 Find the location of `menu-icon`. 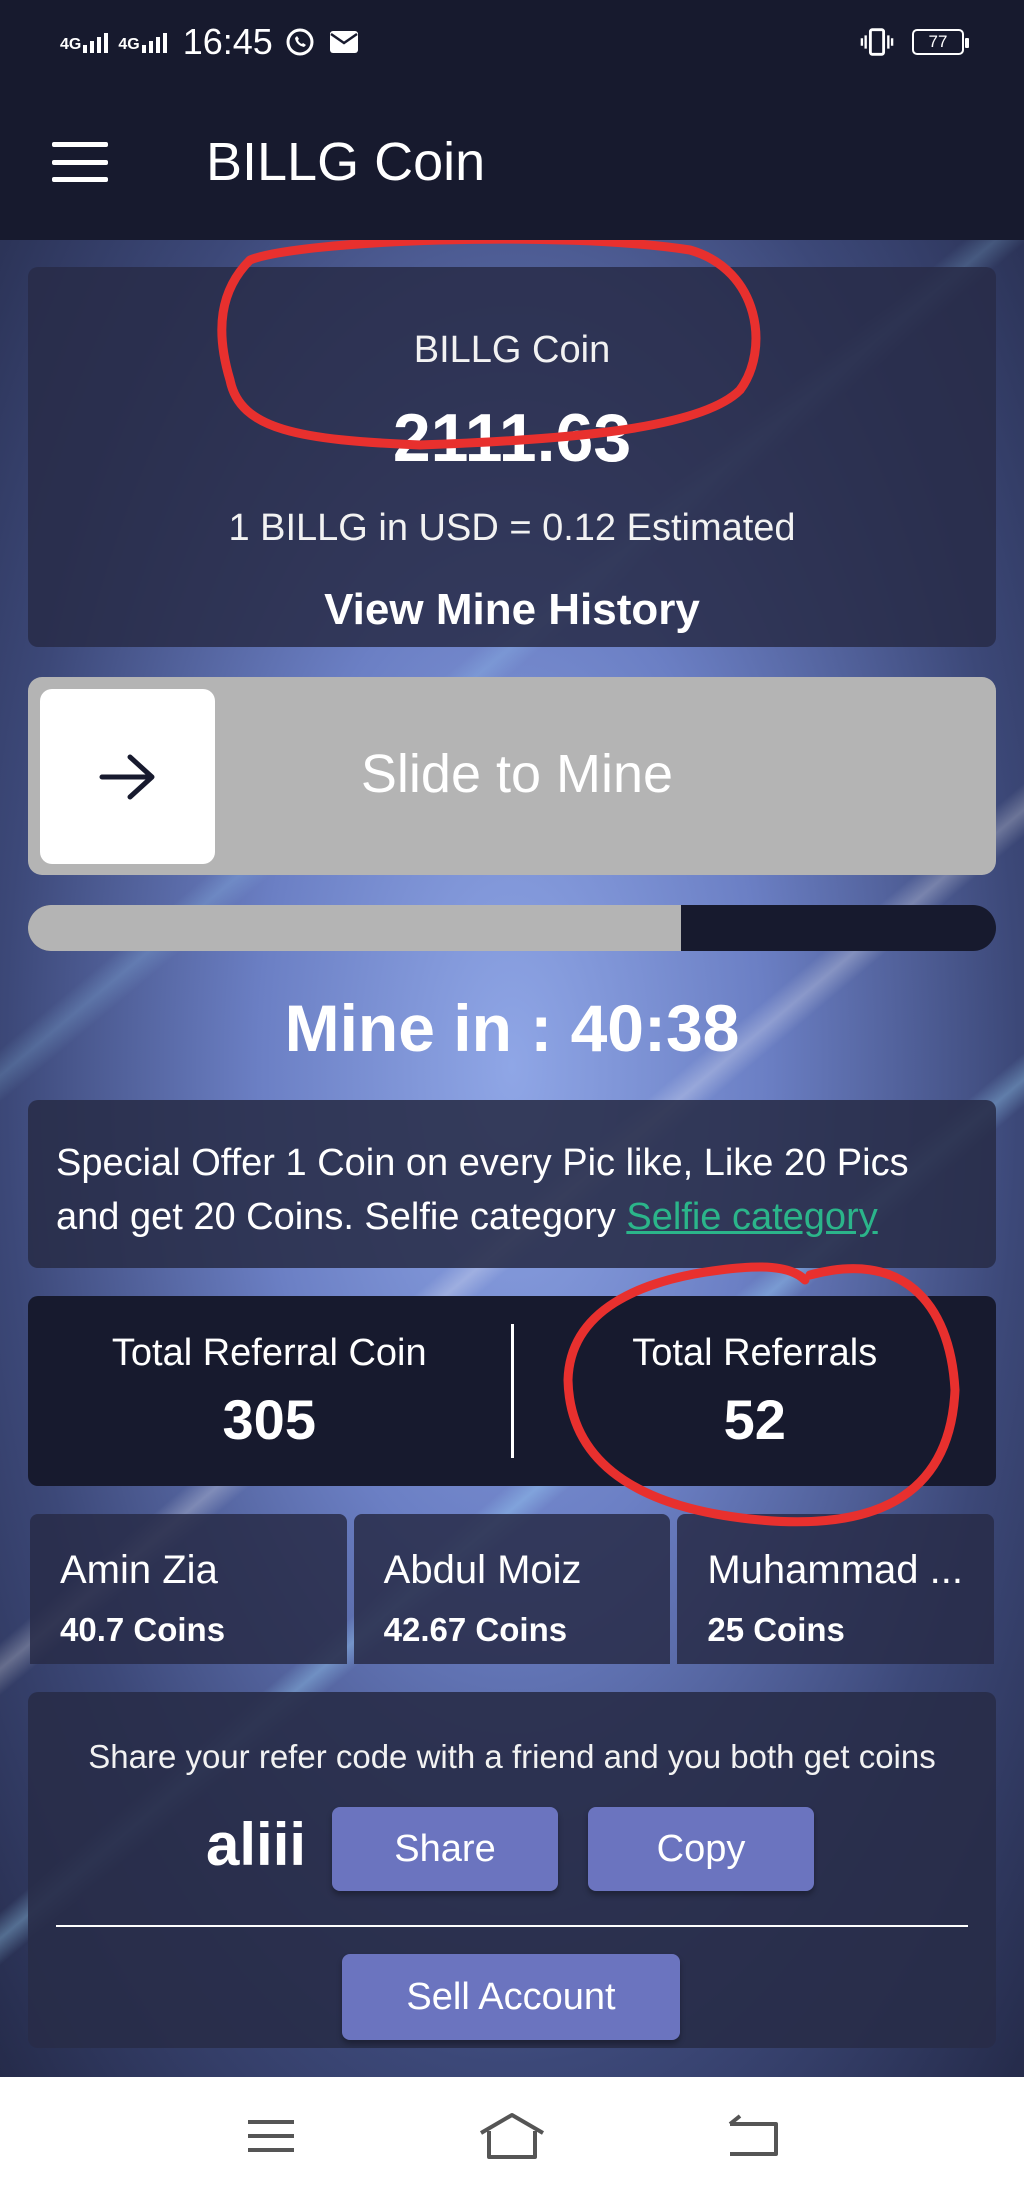

menu-icon is located at coordinates (271, 2136).